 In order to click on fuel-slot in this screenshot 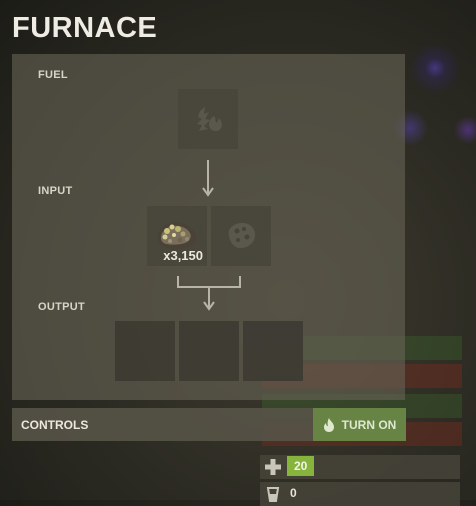, I will do `click(208, 119)`.